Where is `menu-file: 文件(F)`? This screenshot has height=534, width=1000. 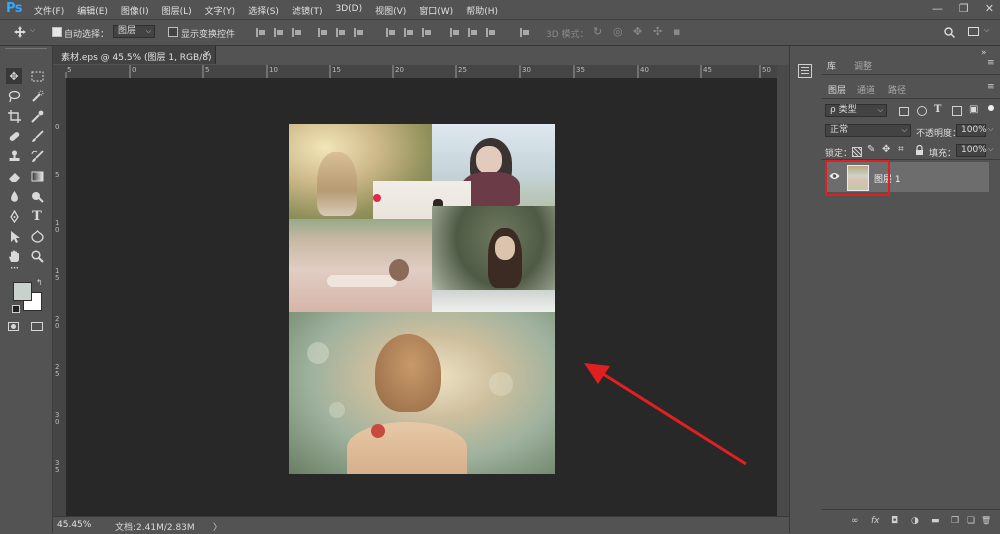 menu-file: 文件(F) is located at coordinates (49, 10).